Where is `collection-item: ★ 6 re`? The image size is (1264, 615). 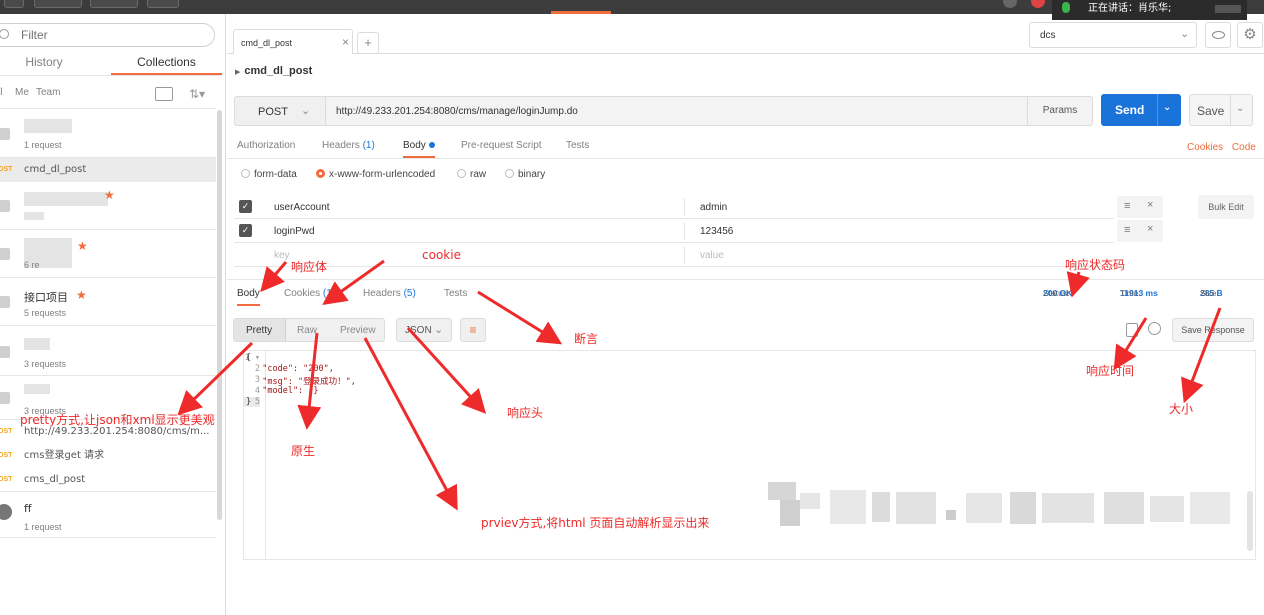 collection-item: ★ 6 re is located at coordinates (108, 254).